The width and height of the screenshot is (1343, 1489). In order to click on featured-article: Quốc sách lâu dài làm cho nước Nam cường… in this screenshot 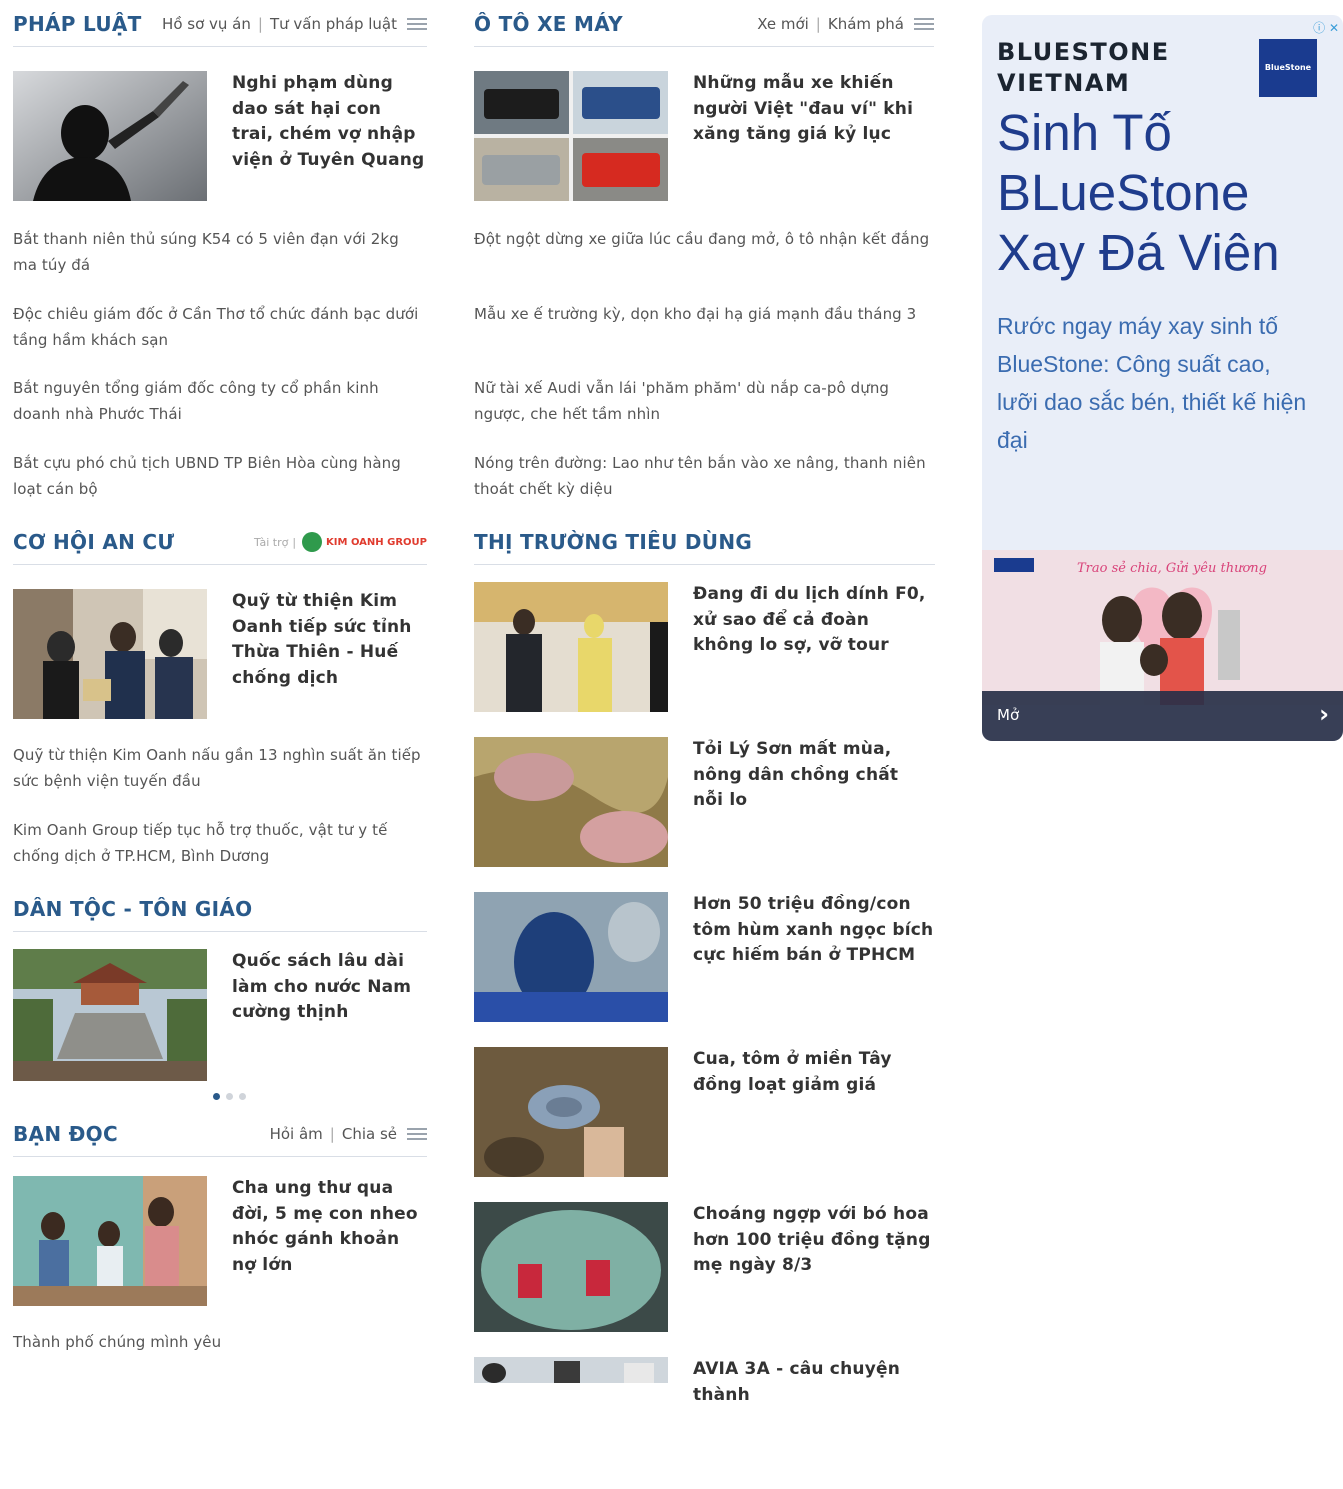, I will do `click(220, 1015)`.